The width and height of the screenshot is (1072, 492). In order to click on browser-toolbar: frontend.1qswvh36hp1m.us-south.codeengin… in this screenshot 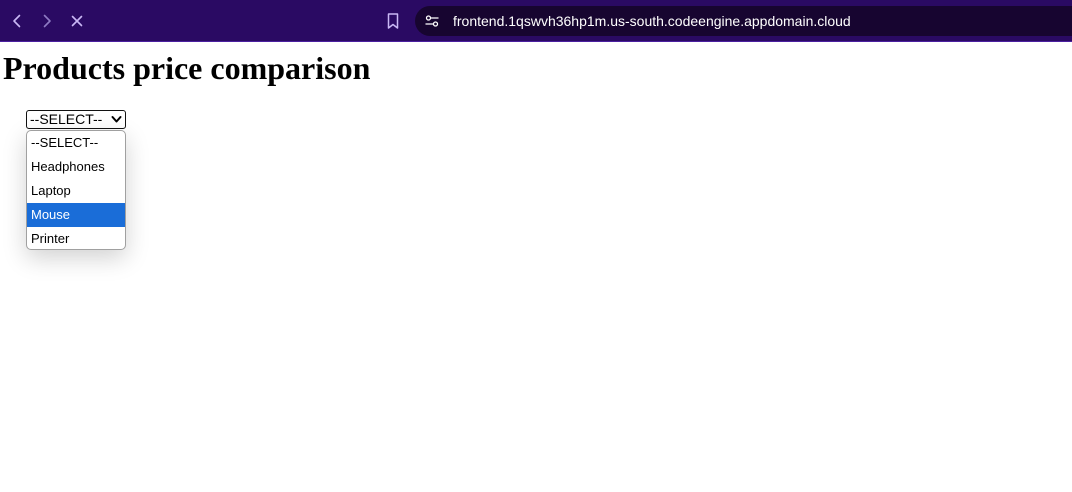, I will do `click(536, 21)`.